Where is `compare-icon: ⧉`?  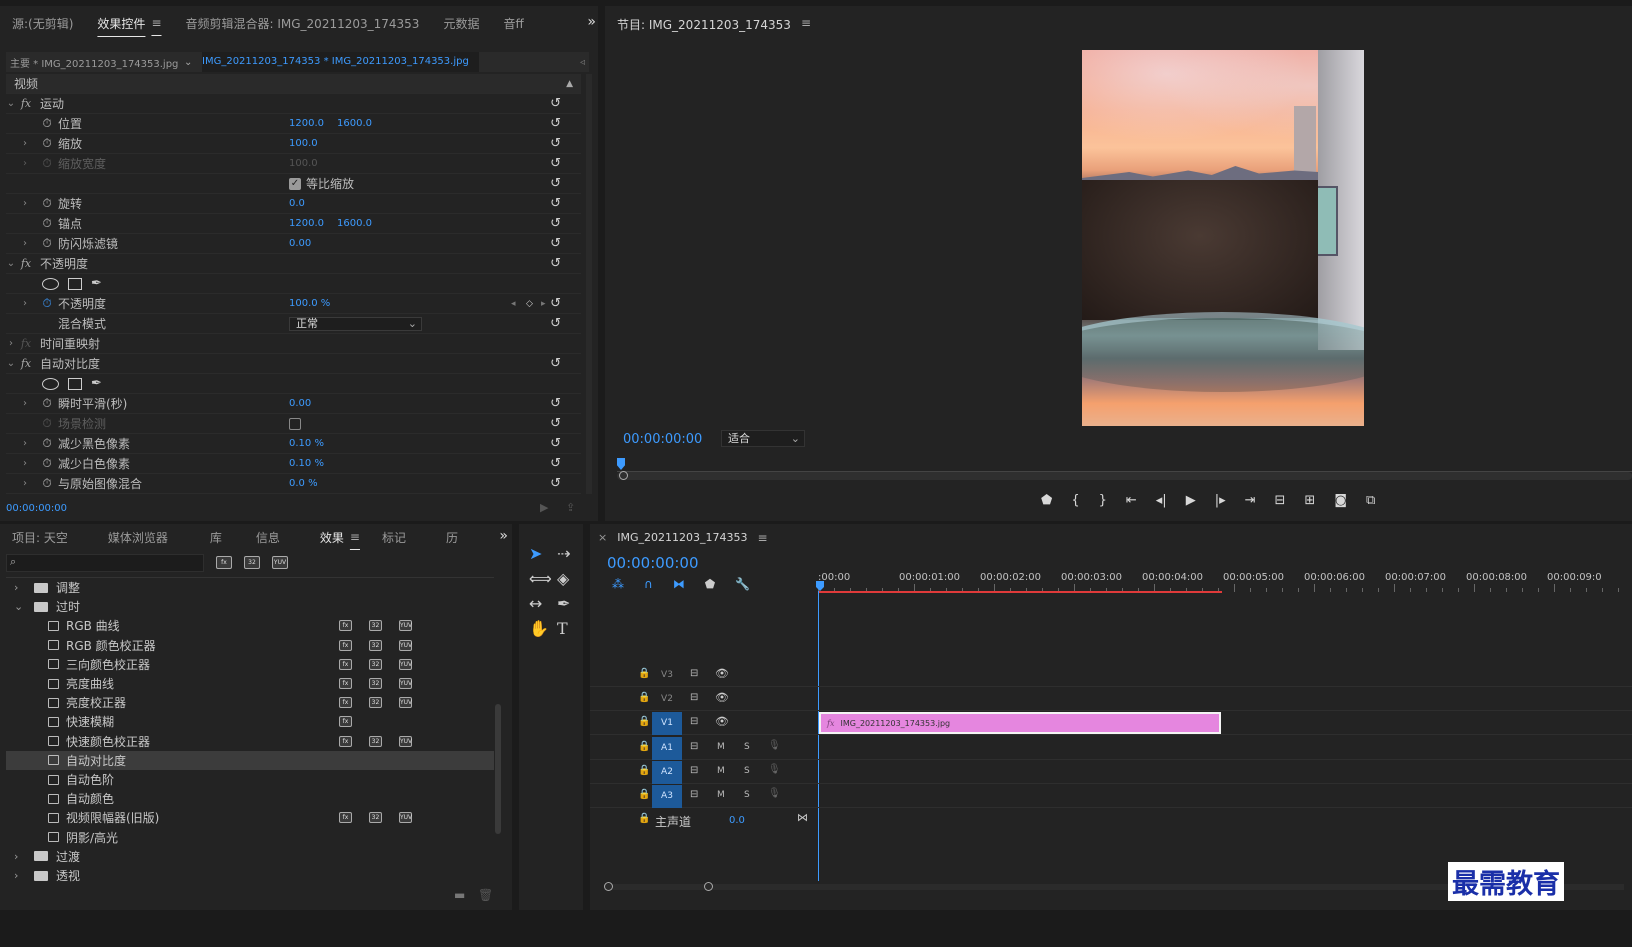 compare-icon: ⧉ is located at coordinates (1370, 500).